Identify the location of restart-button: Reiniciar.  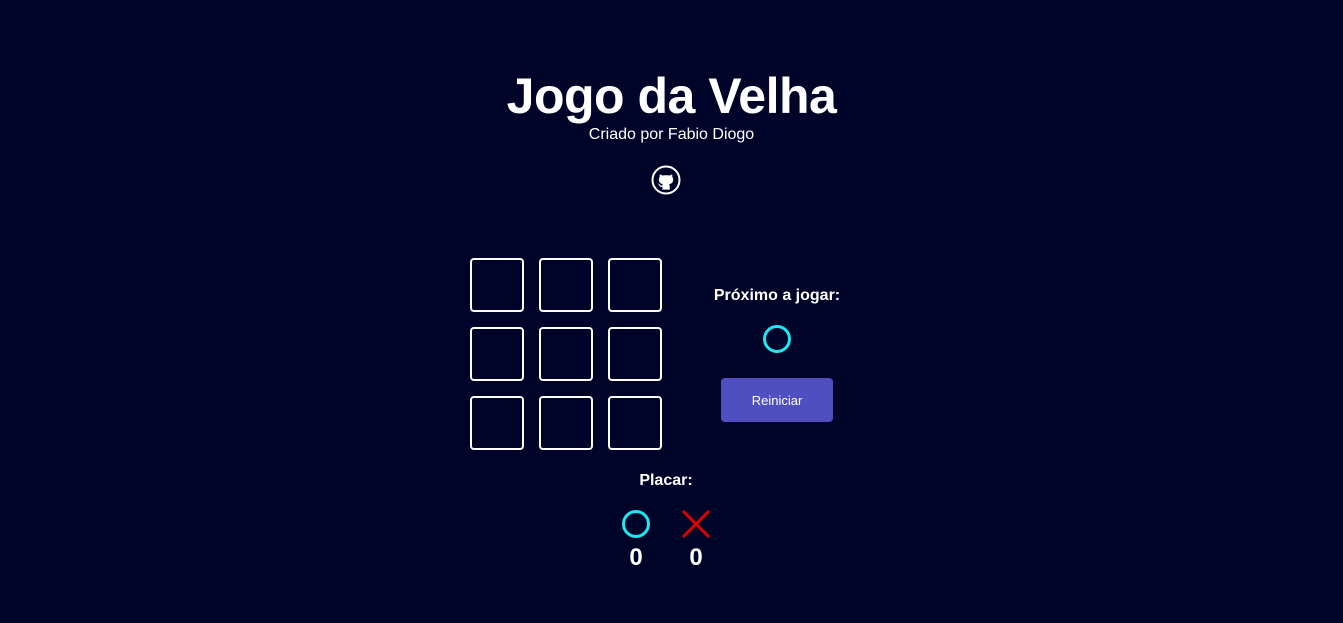
(777, 400).